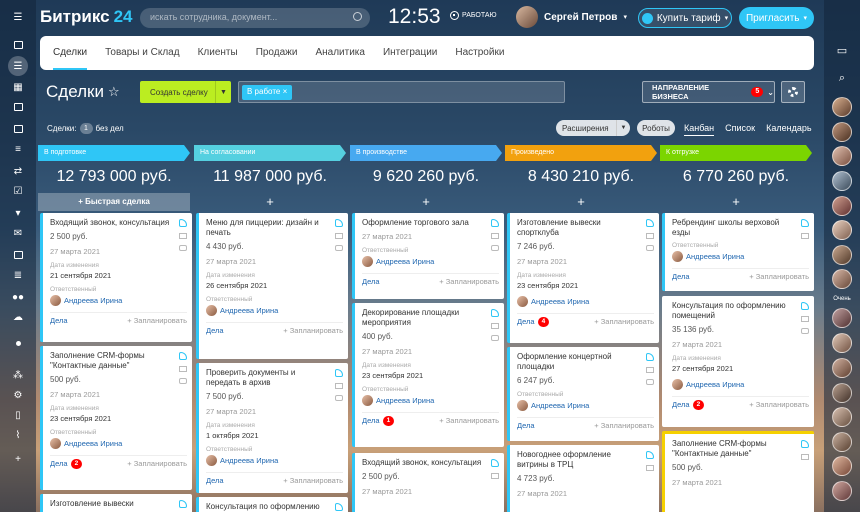 This screenshot has height=512, width=860. Describe the element at coordinates (114, 202) in the screenshot. I see `quick-deal-button: + Быстрая сделка` at that location.